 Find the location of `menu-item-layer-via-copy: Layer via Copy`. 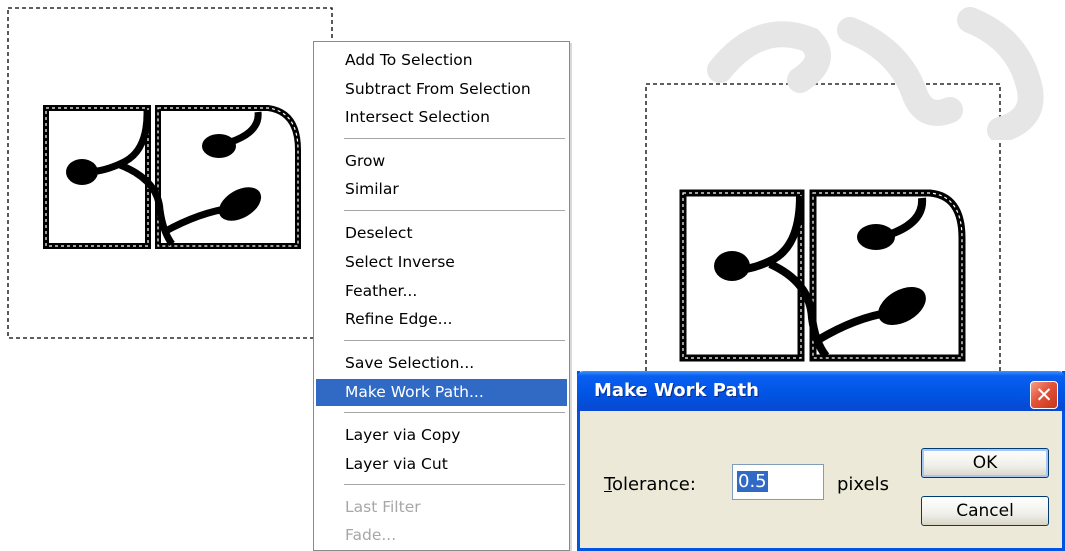

menu-item-layer-via-copy: Layer via Copy is located at coordinates (441, 435).